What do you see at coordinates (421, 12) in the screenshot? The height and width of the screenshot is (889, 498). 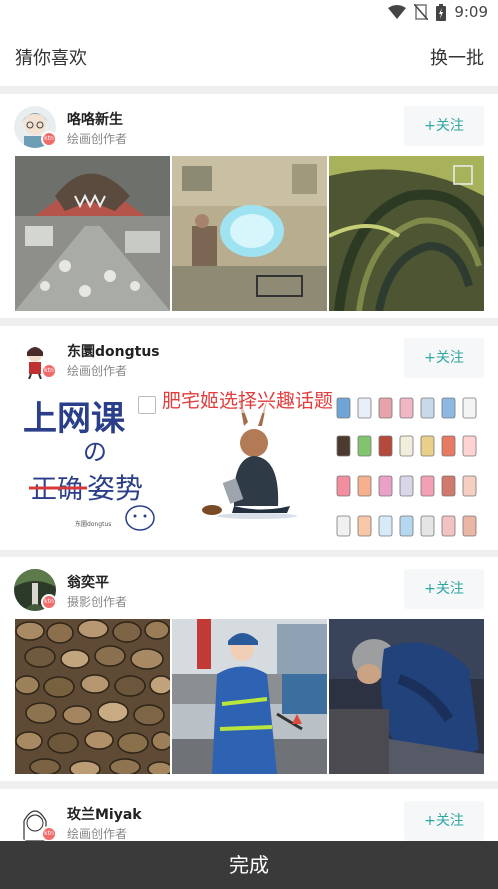 I see `no-signal-icon` at bounding box center [421, 12].